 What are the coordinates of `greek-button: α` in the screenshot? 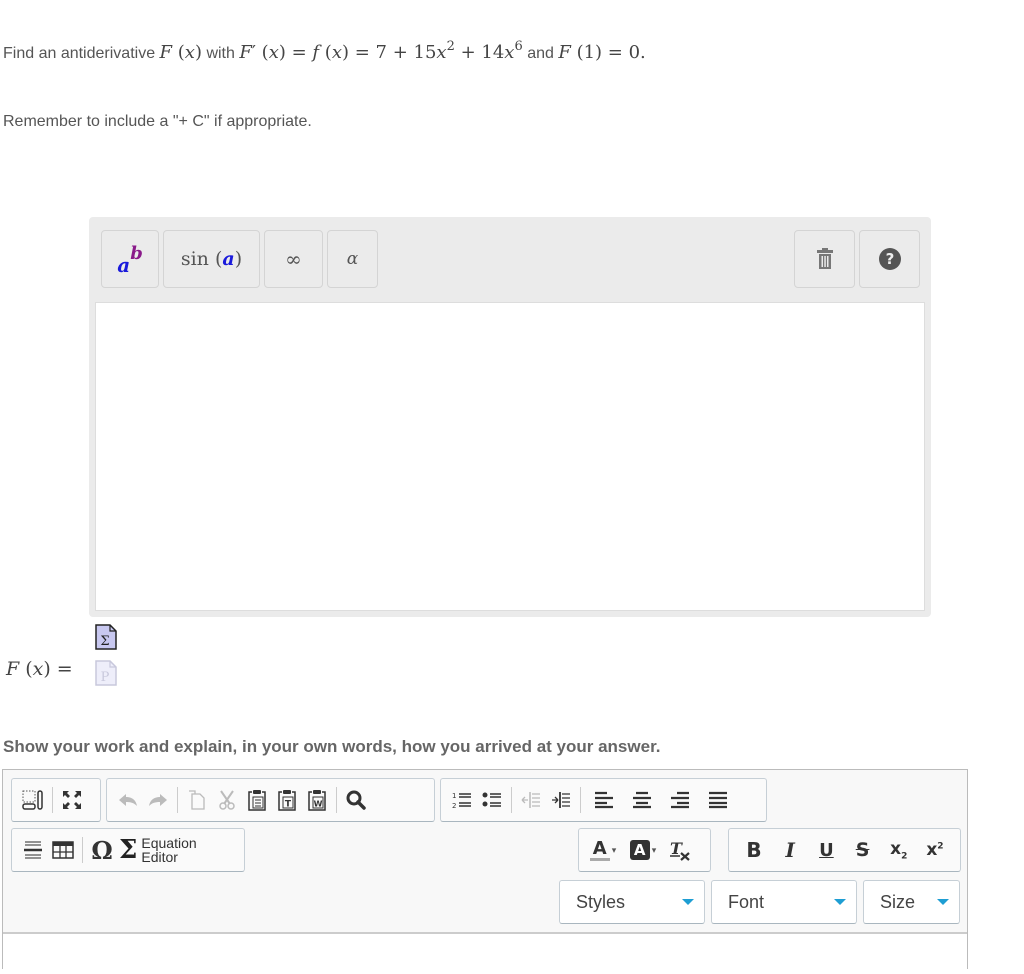 It's located at (352, 259).